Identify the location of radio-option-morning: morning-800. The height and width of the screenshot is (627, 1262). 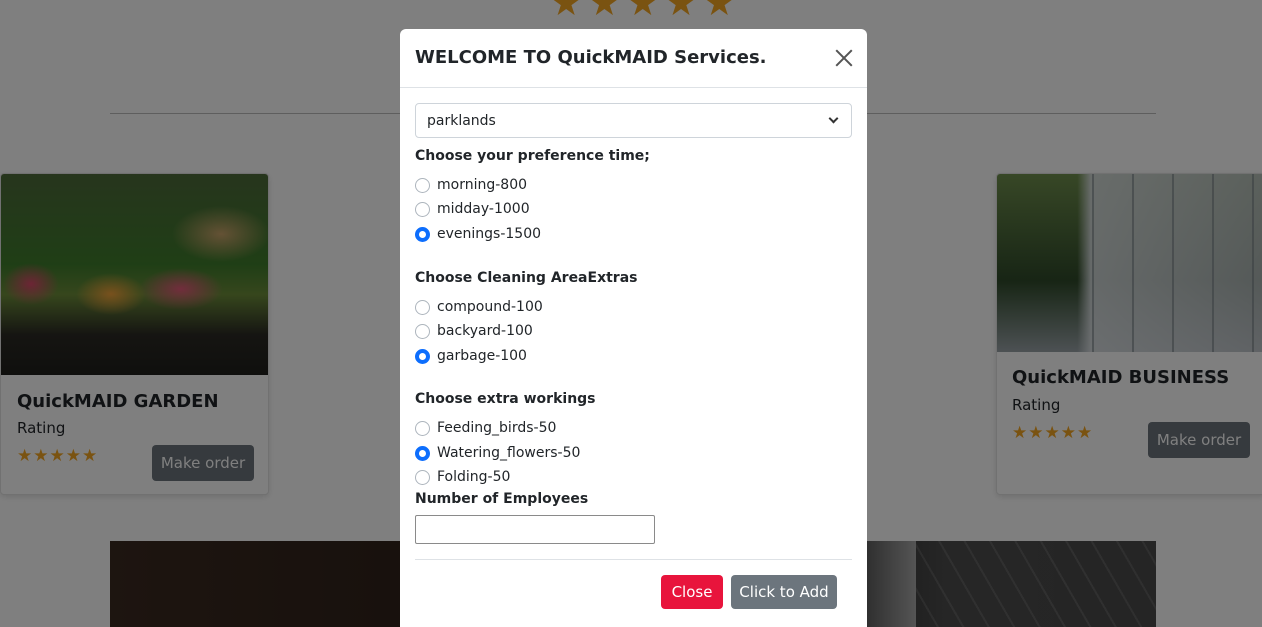
(471, 185).